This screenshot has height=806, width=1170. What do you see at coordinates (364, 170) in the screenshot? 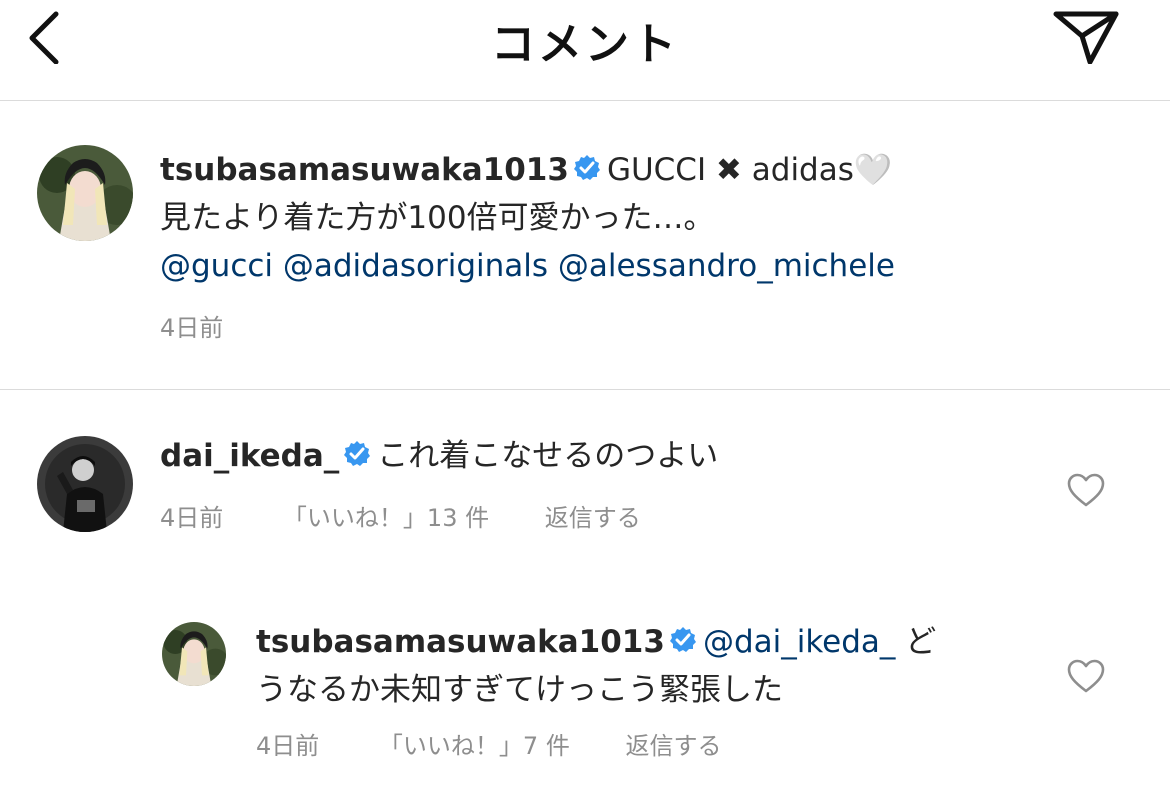
I see `caption-username: tsubasamasuwaka1013` at bounding box center [364, 170].